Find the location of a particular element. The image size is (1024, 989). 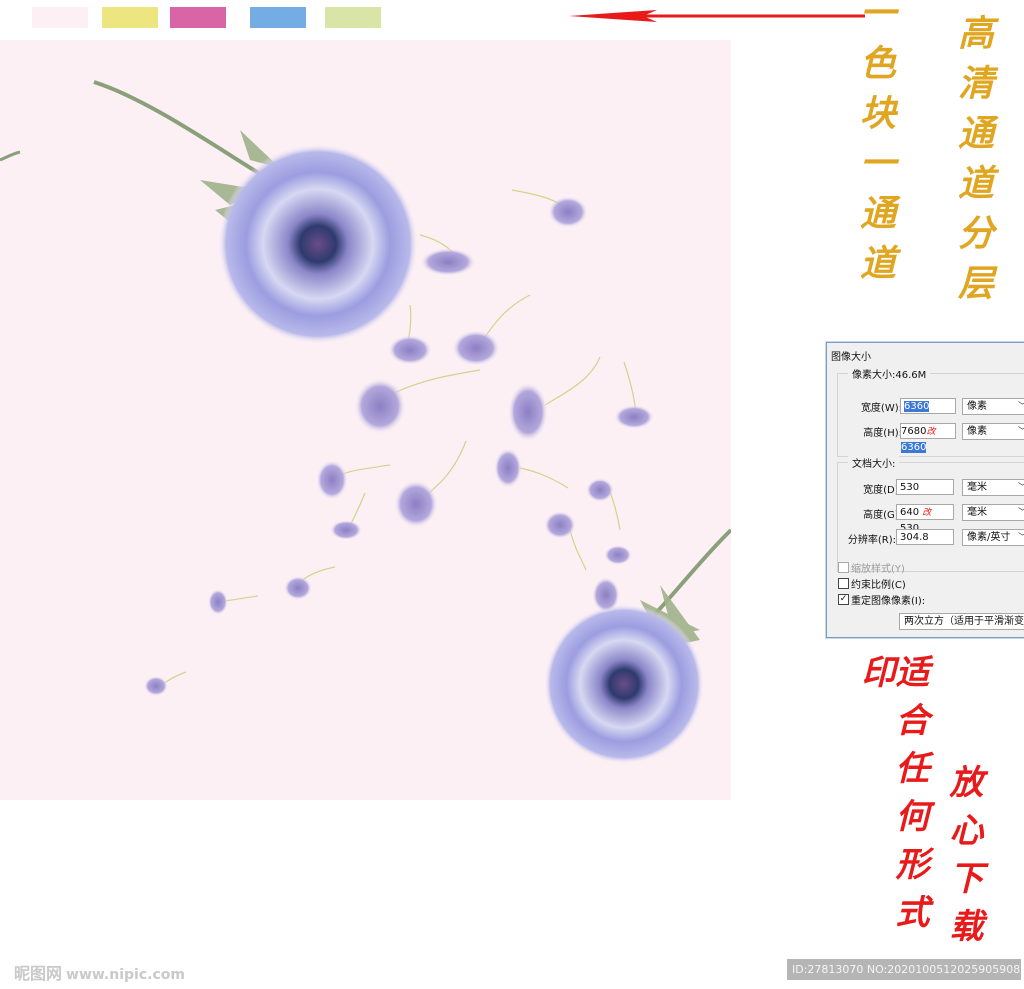

swatch-magenta is located at coordinates (198, 17).